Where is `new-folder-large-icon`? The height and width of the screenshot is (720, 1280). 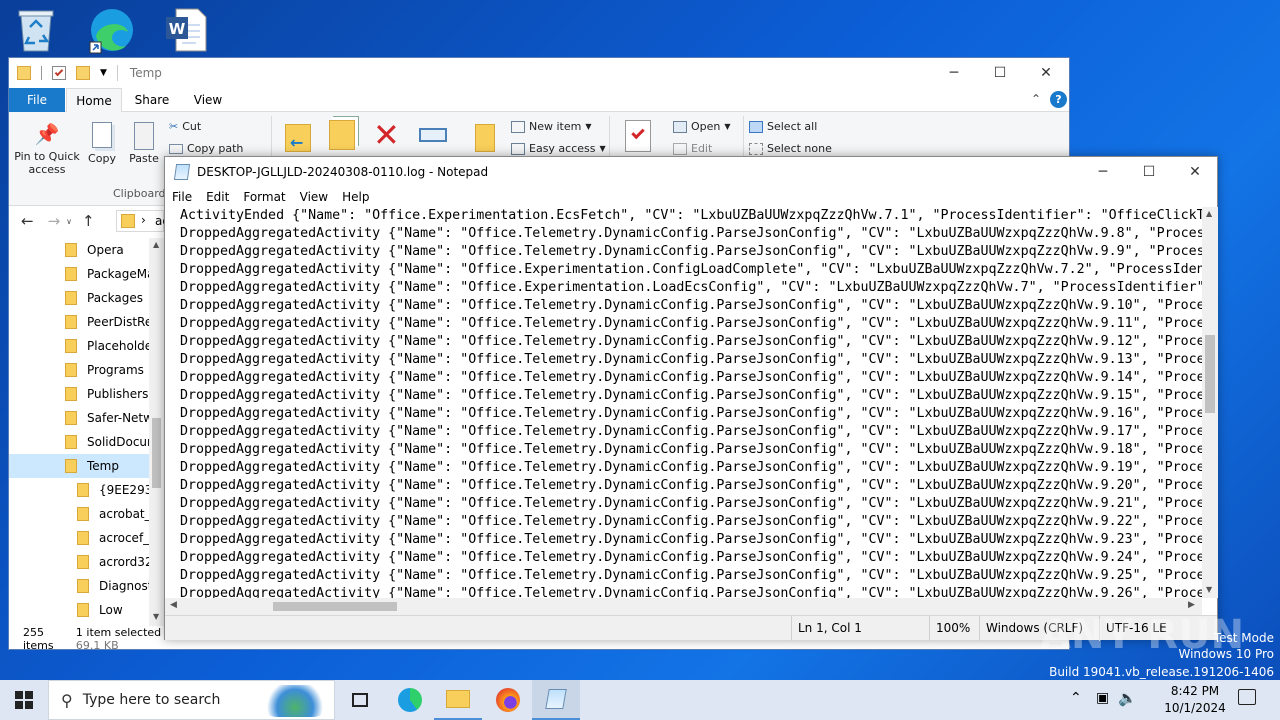
new-folder-large-icon is located at coordinates (485, 138).